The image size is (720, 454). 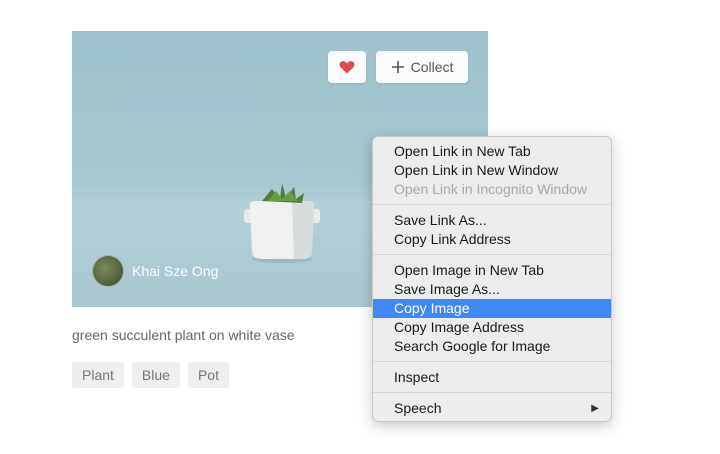 I want to click on succulent-pot-illustration, so click(x=282, y=223).